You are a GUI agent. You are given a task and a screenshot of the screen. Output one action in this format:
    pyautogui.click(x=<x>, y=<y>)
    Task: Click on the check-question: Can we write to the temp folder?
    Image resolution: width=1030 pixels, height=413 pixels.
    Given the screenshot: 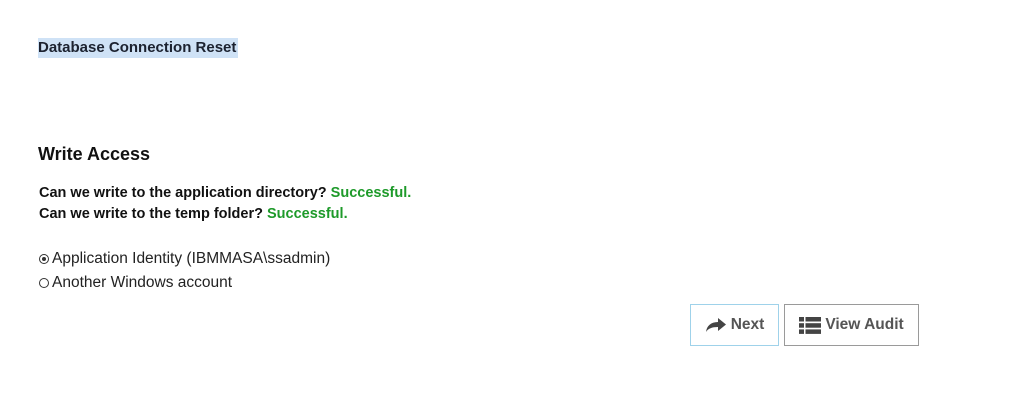 What is the action you would take?
    pyautogui.click(x=151, y=214)
    